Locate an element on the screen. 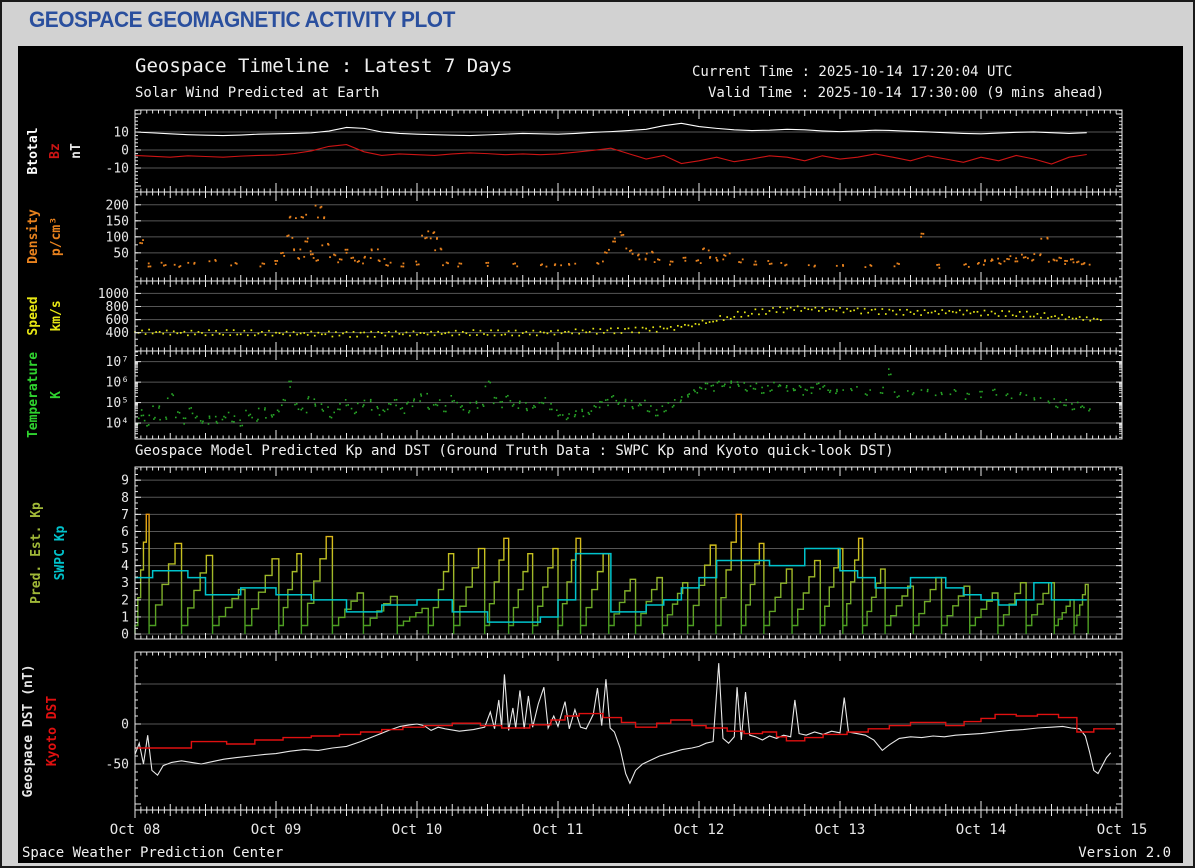 The width and height of the screenshot is (1195, 868). plot-title: Geospace Timeline : Latest 7 Days is located at coordinates (324, 66).